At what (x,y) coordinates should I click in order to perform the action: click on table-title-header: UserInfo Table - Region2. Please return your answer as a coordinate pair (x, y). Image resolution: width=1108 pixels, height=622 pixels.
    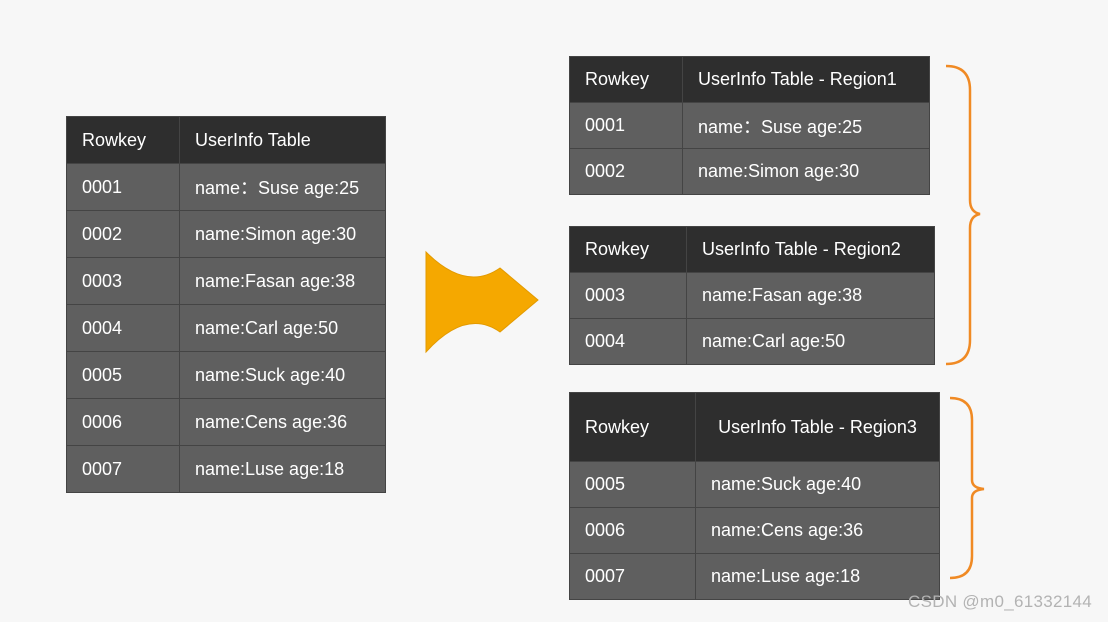
    Looking at the image, I should click on (810, 249).